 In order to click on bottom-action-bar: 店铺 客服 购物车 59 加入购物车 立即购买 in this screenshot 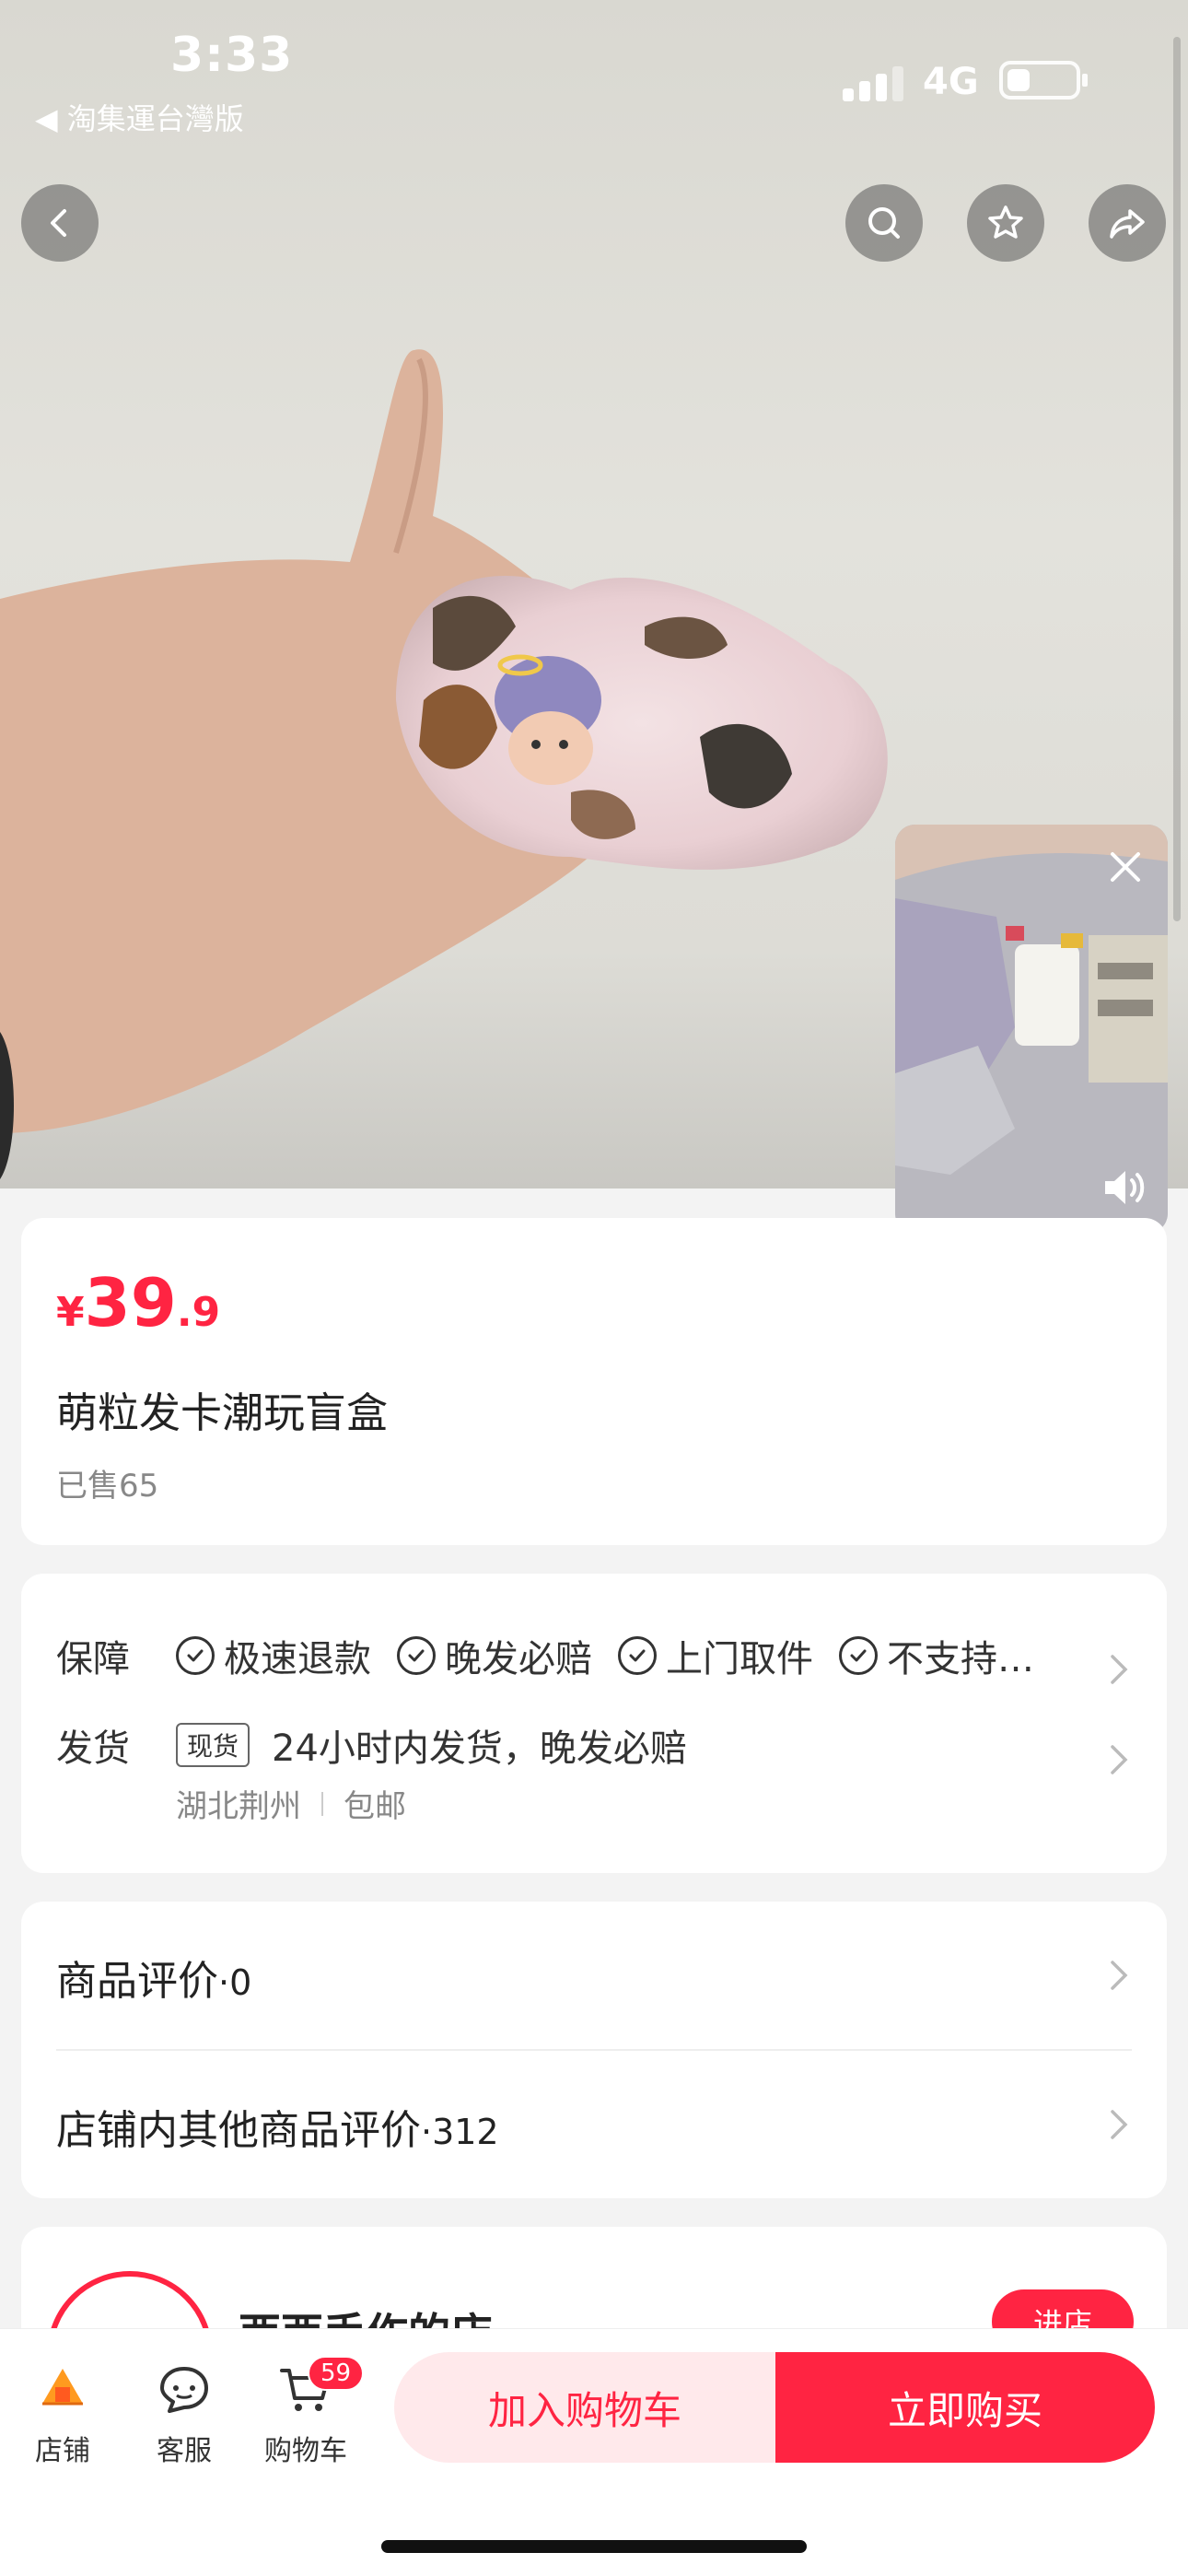, I will do `click(594, 2452)`.